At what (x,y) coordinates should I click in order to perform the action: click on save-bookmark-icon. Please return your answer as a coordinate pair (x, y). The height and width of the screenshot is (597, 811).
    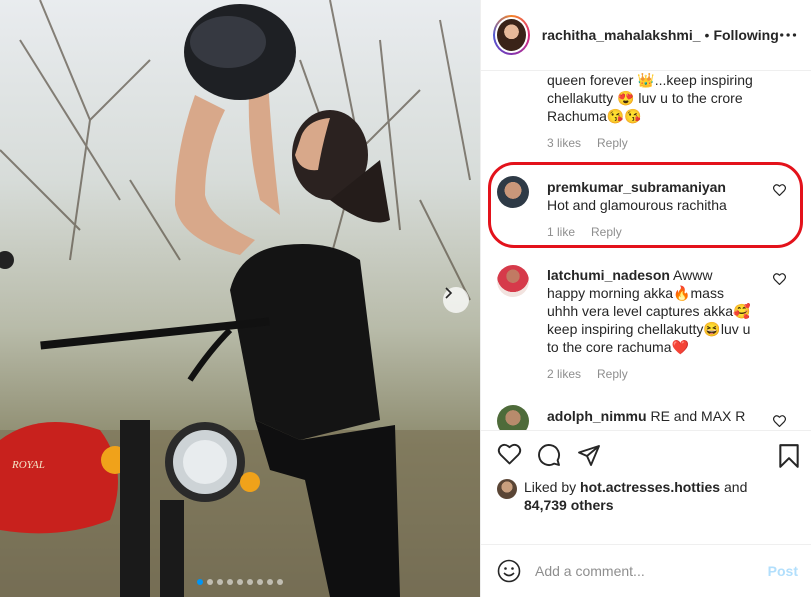
    Looking at the image, I should click on (789, 456).